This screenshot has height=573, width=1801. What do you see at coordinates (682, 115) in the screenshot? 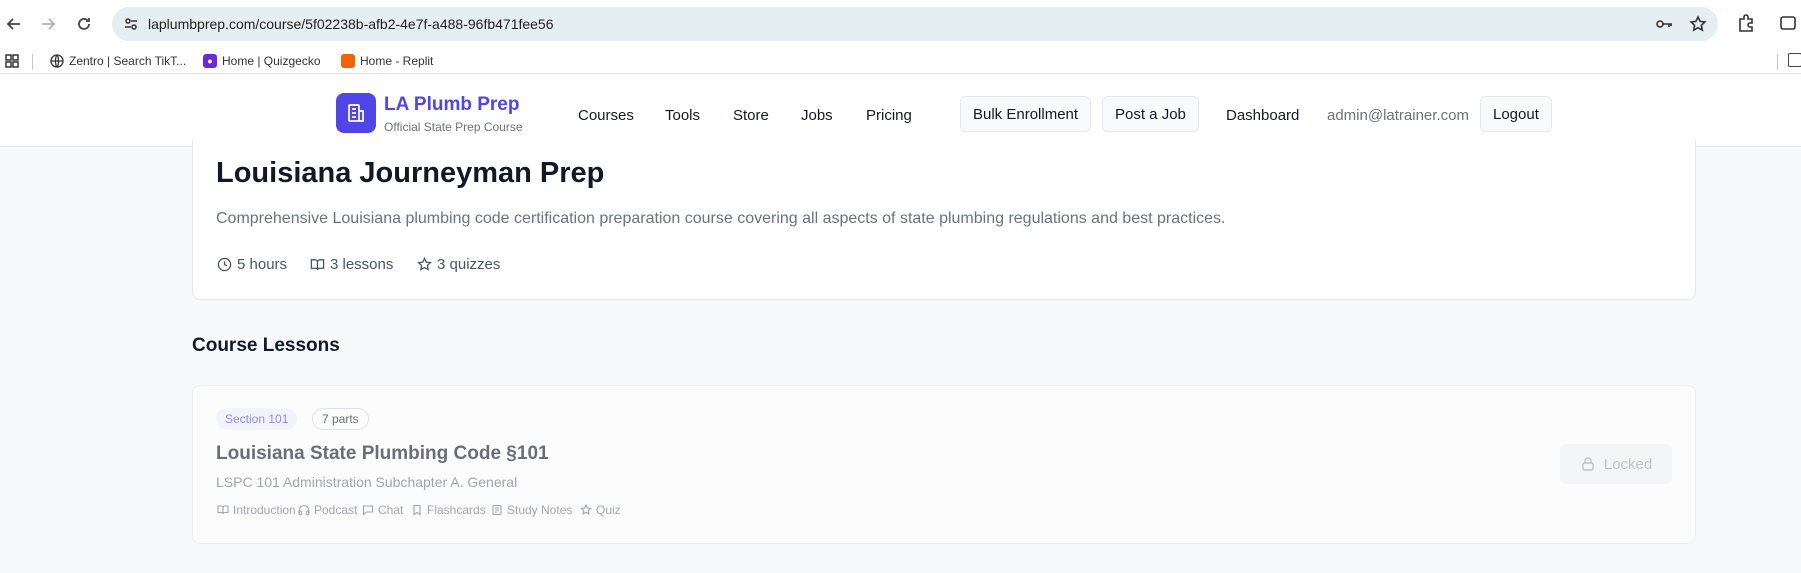
I see `nav-tools: Tools` at bounding box center [682, 115].